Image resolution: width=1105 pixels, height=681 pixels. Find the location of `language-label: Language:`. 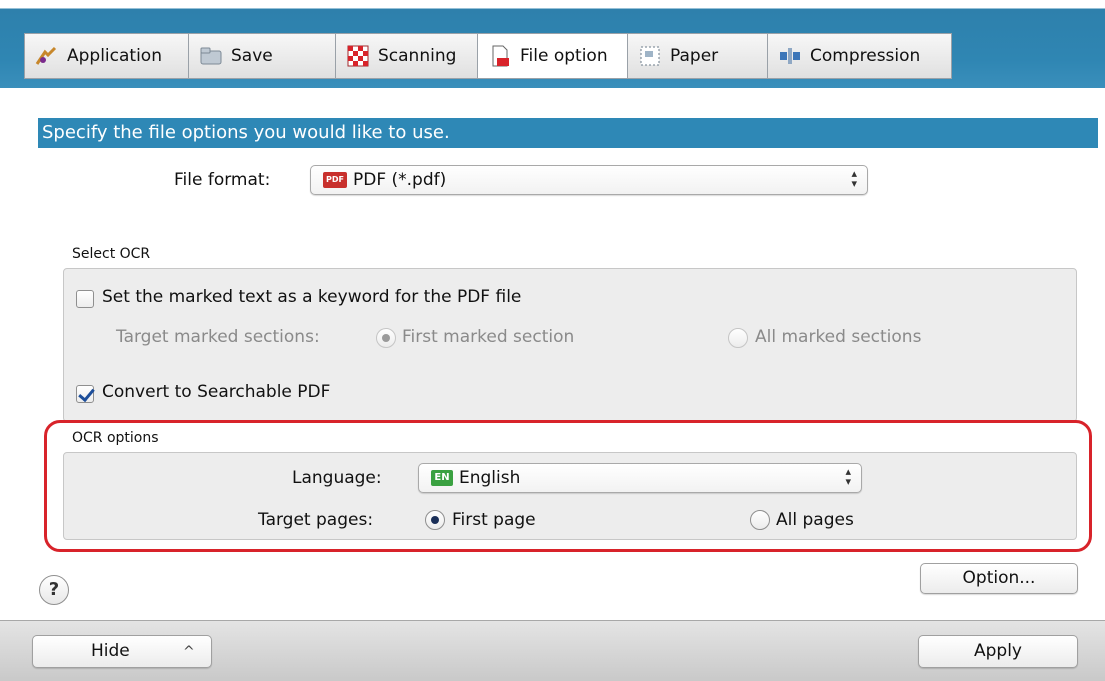

language-label: Language: is located at coordinates (337, 478).